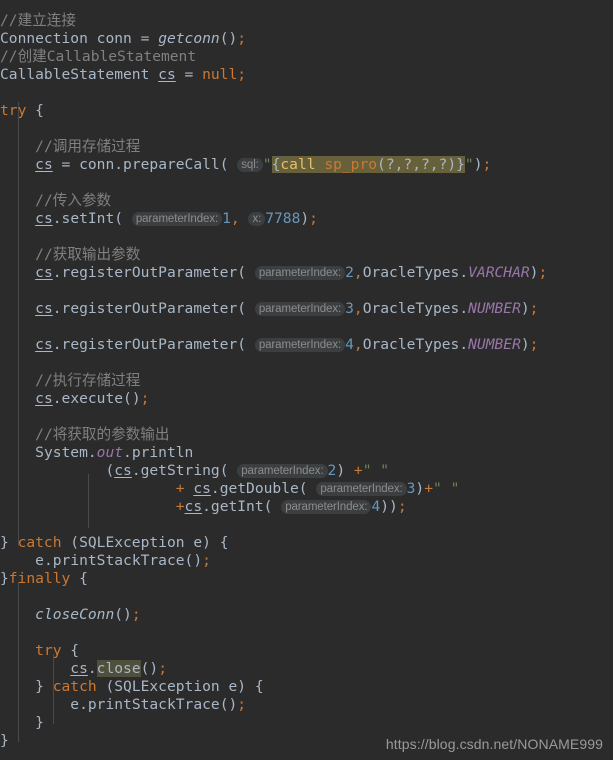 The image size is (613, 760). What do you see at coordinates (306, 111) in the screenshot?
I see `code-line: try {` at bounding box center [306, 111].